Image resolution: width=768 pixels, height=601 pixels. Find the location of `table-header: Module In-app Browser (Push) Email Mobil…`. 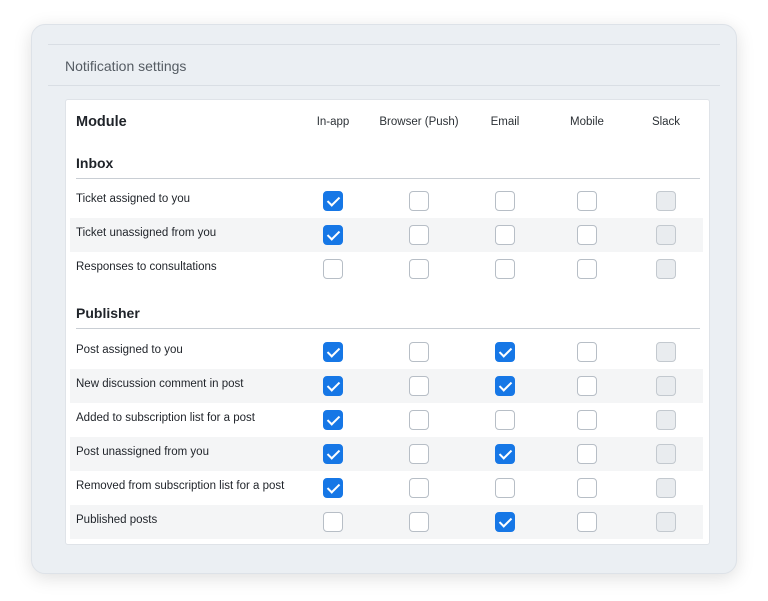

table-header: Module In-app Browser (Push) Email Mobil… is located at coordinates (387, 122).